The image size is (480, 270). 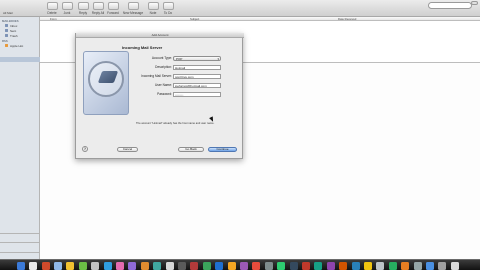 What do you see at coordinates (6, 45) in the screenshot?
I see `rss-icon` at bounding box center [6, 45].